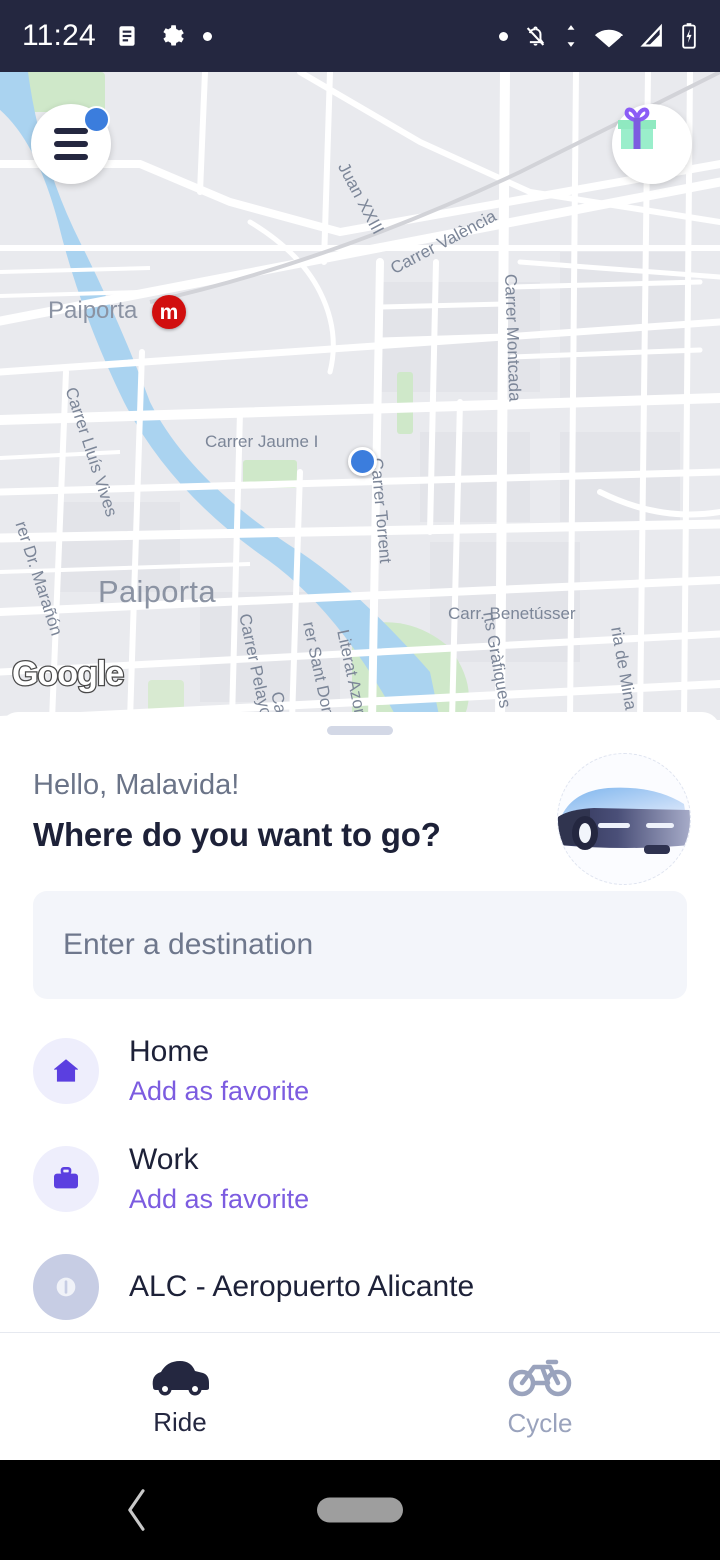 The image size is (720, 1560). Describe the element at coordinates (169, 1051) in the screenshot. I see `list-item-title: Home` at that location.